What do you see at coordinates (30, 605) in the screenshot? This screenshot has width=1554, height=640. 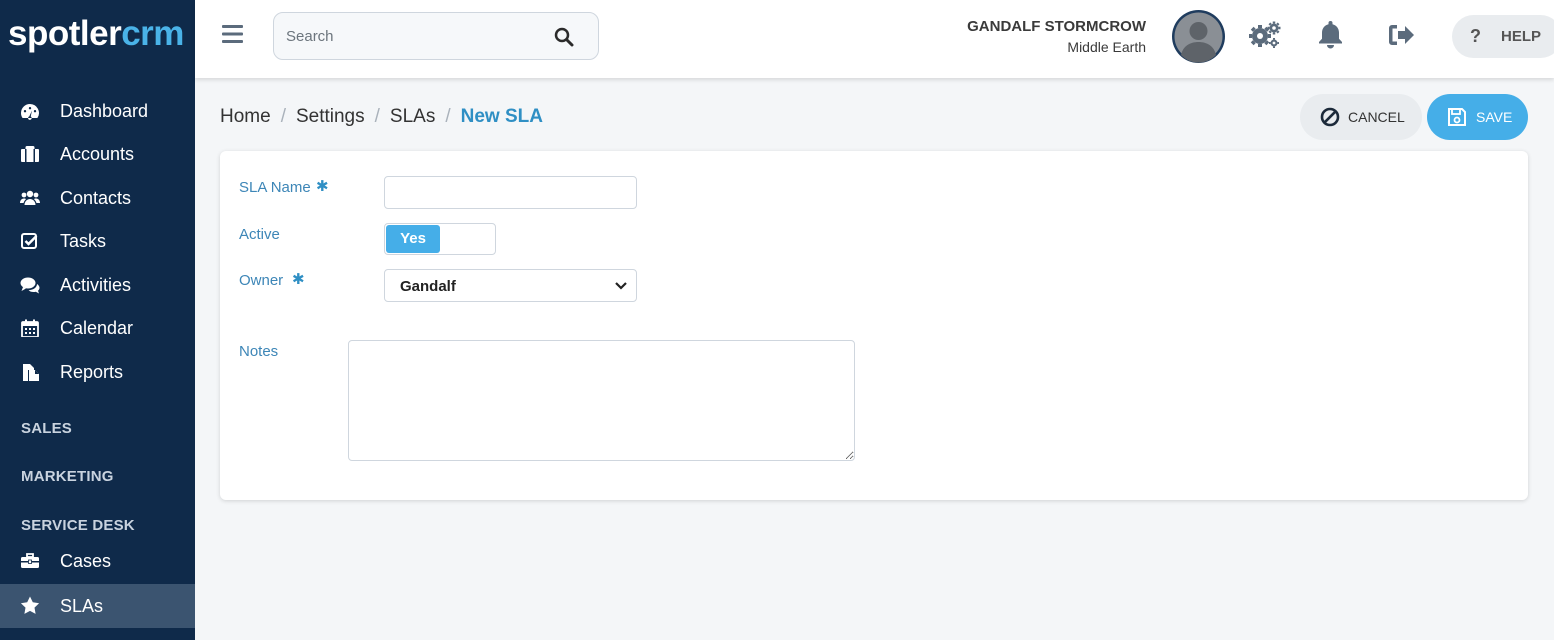 I see `star-icon` at bounding box center [30, 605].